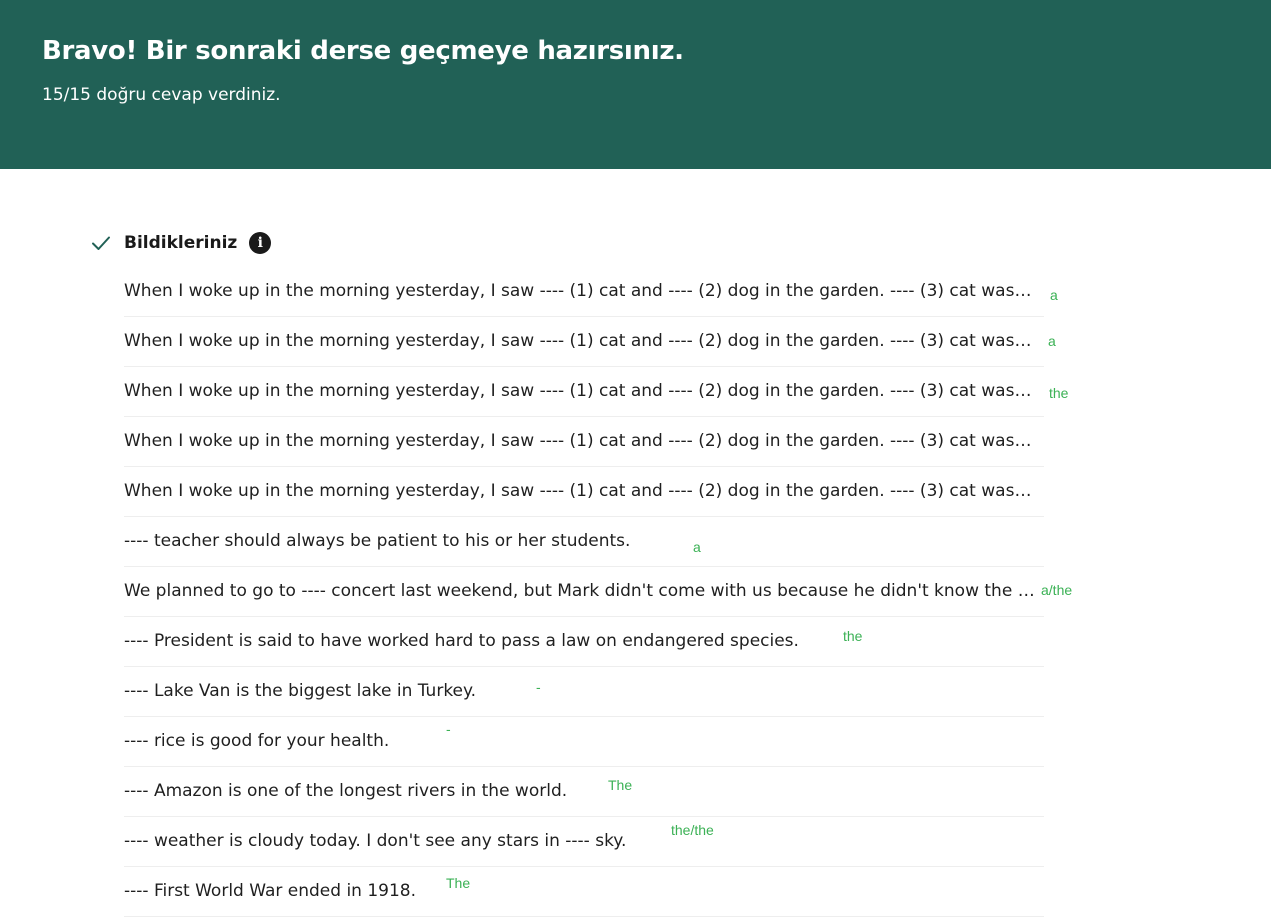 This screenshot has width=1271, height=917. I want to click on check-icon, so click(101, 243).